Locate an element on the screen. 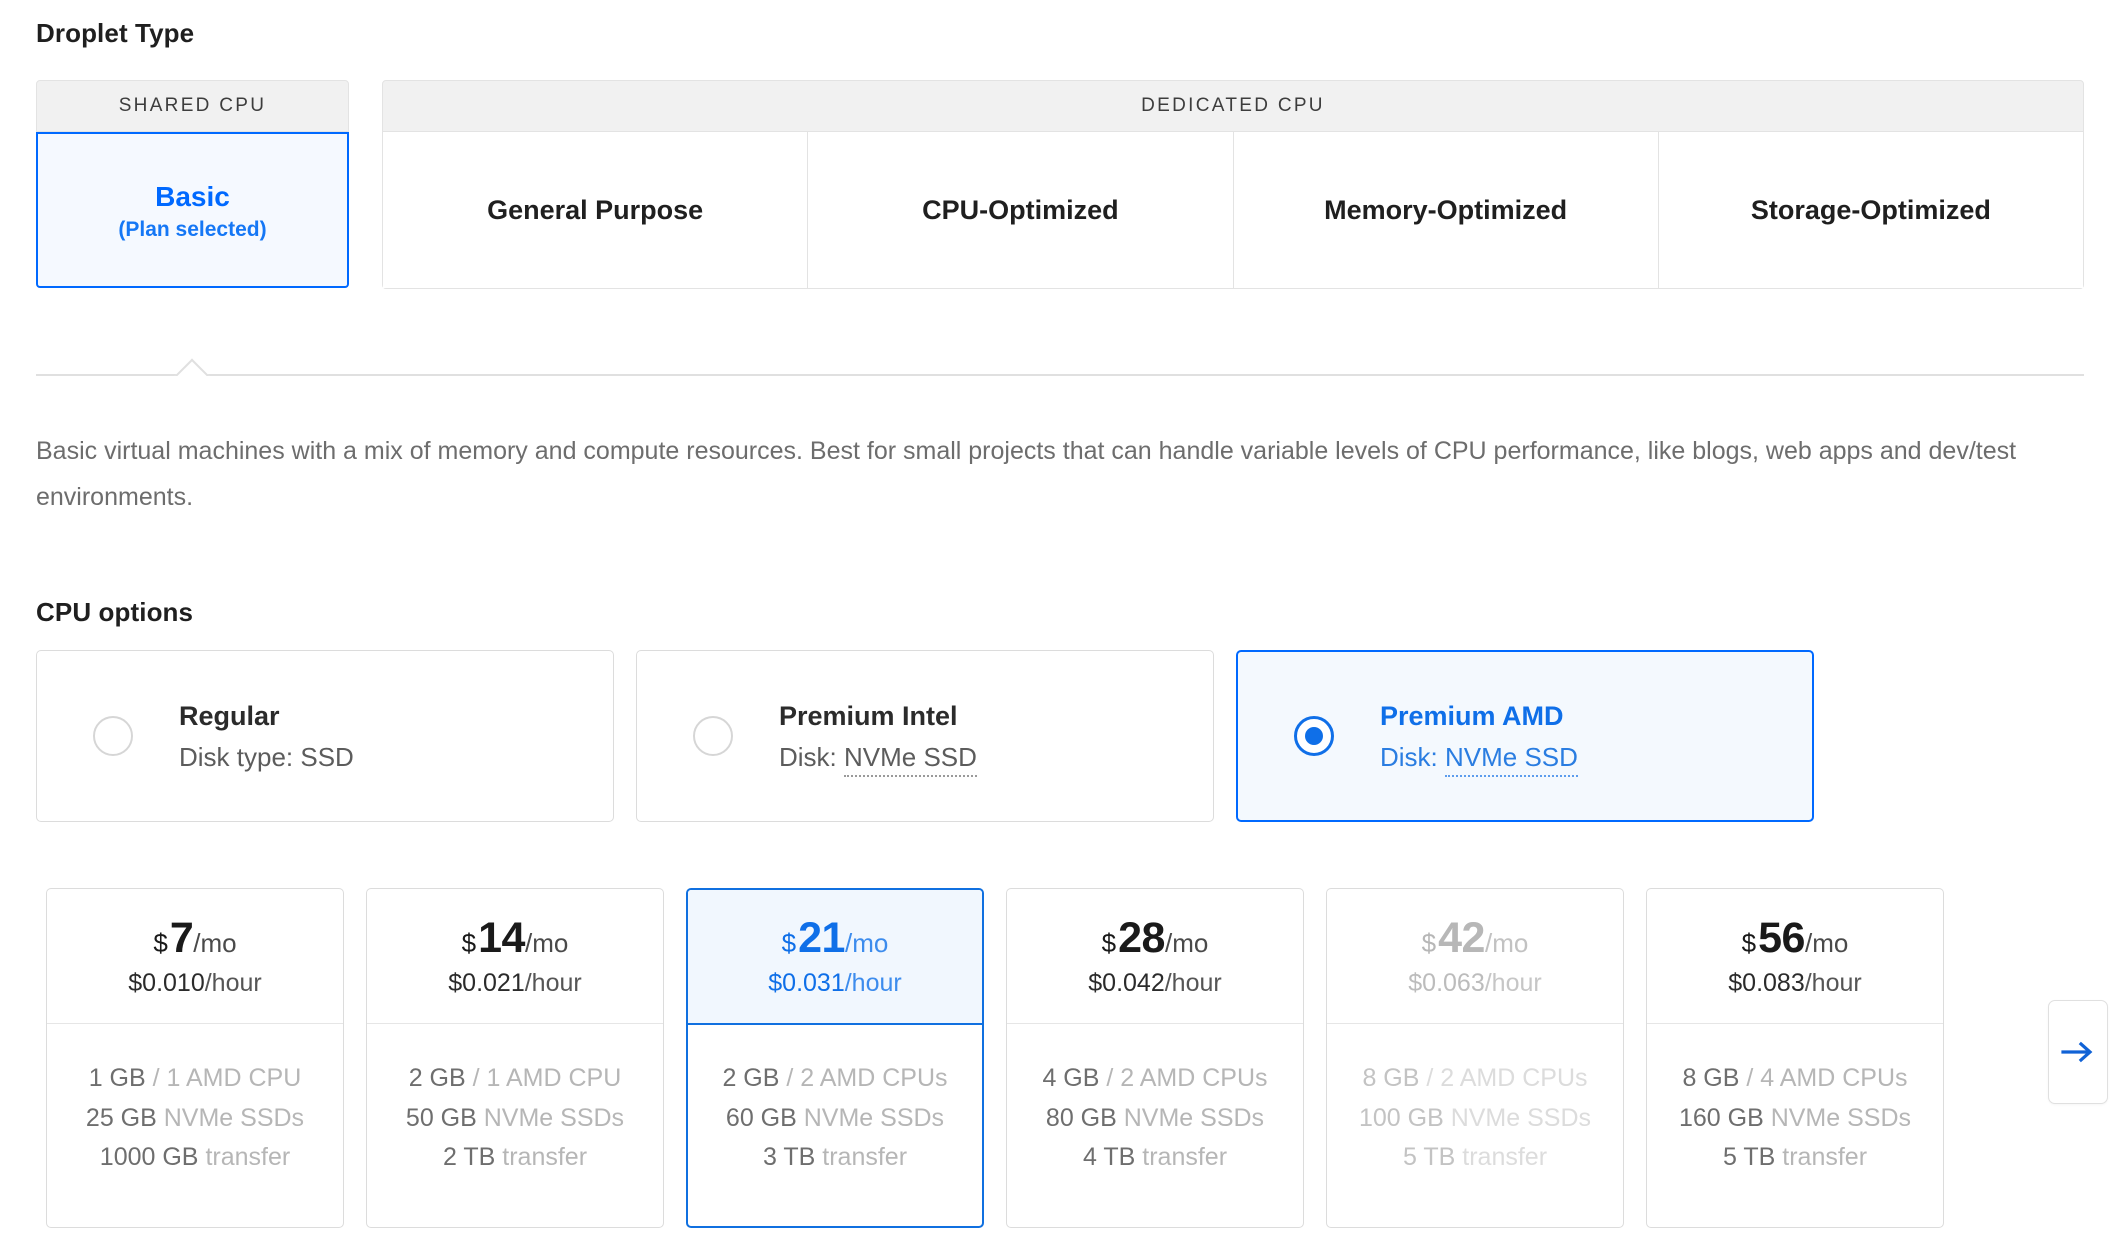 This screenshot has width=2120, height=1258. spec-cpu: / 1 AMD CPU is located at coordinates (227, 1078).